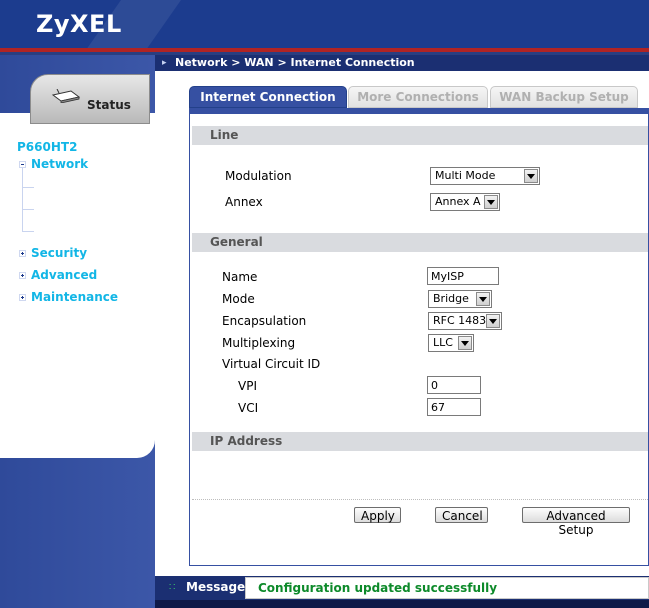 This screenshot has height=608, width=649. What do you see at coordinates (74, 297) in the screenshot?
I see `sidebar-item-maintenance: Maintenance` at bounding box center [74, 297].